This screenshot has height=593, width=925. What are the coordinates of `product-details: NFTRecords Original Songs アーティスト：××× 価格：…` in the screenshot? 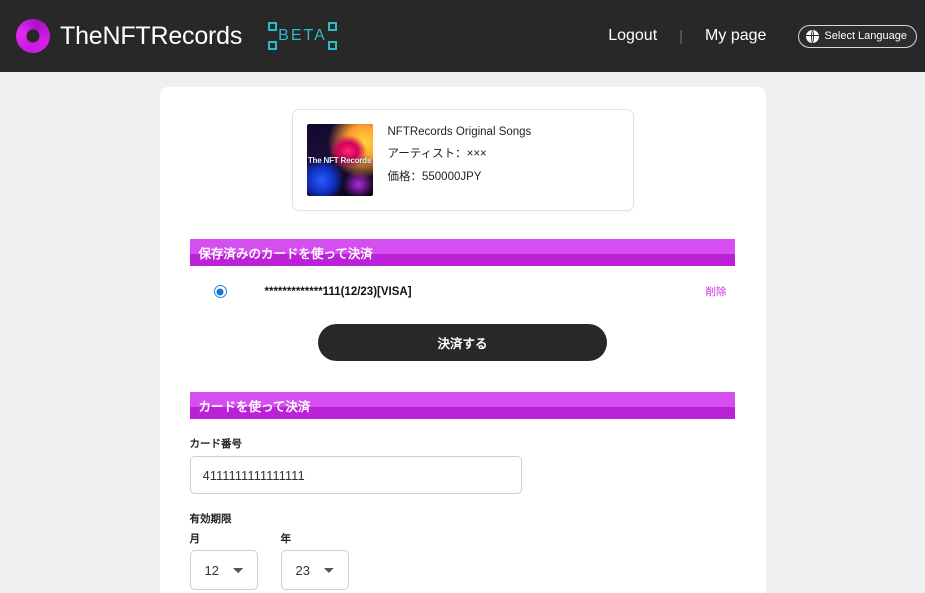 It's located at (460, 154).